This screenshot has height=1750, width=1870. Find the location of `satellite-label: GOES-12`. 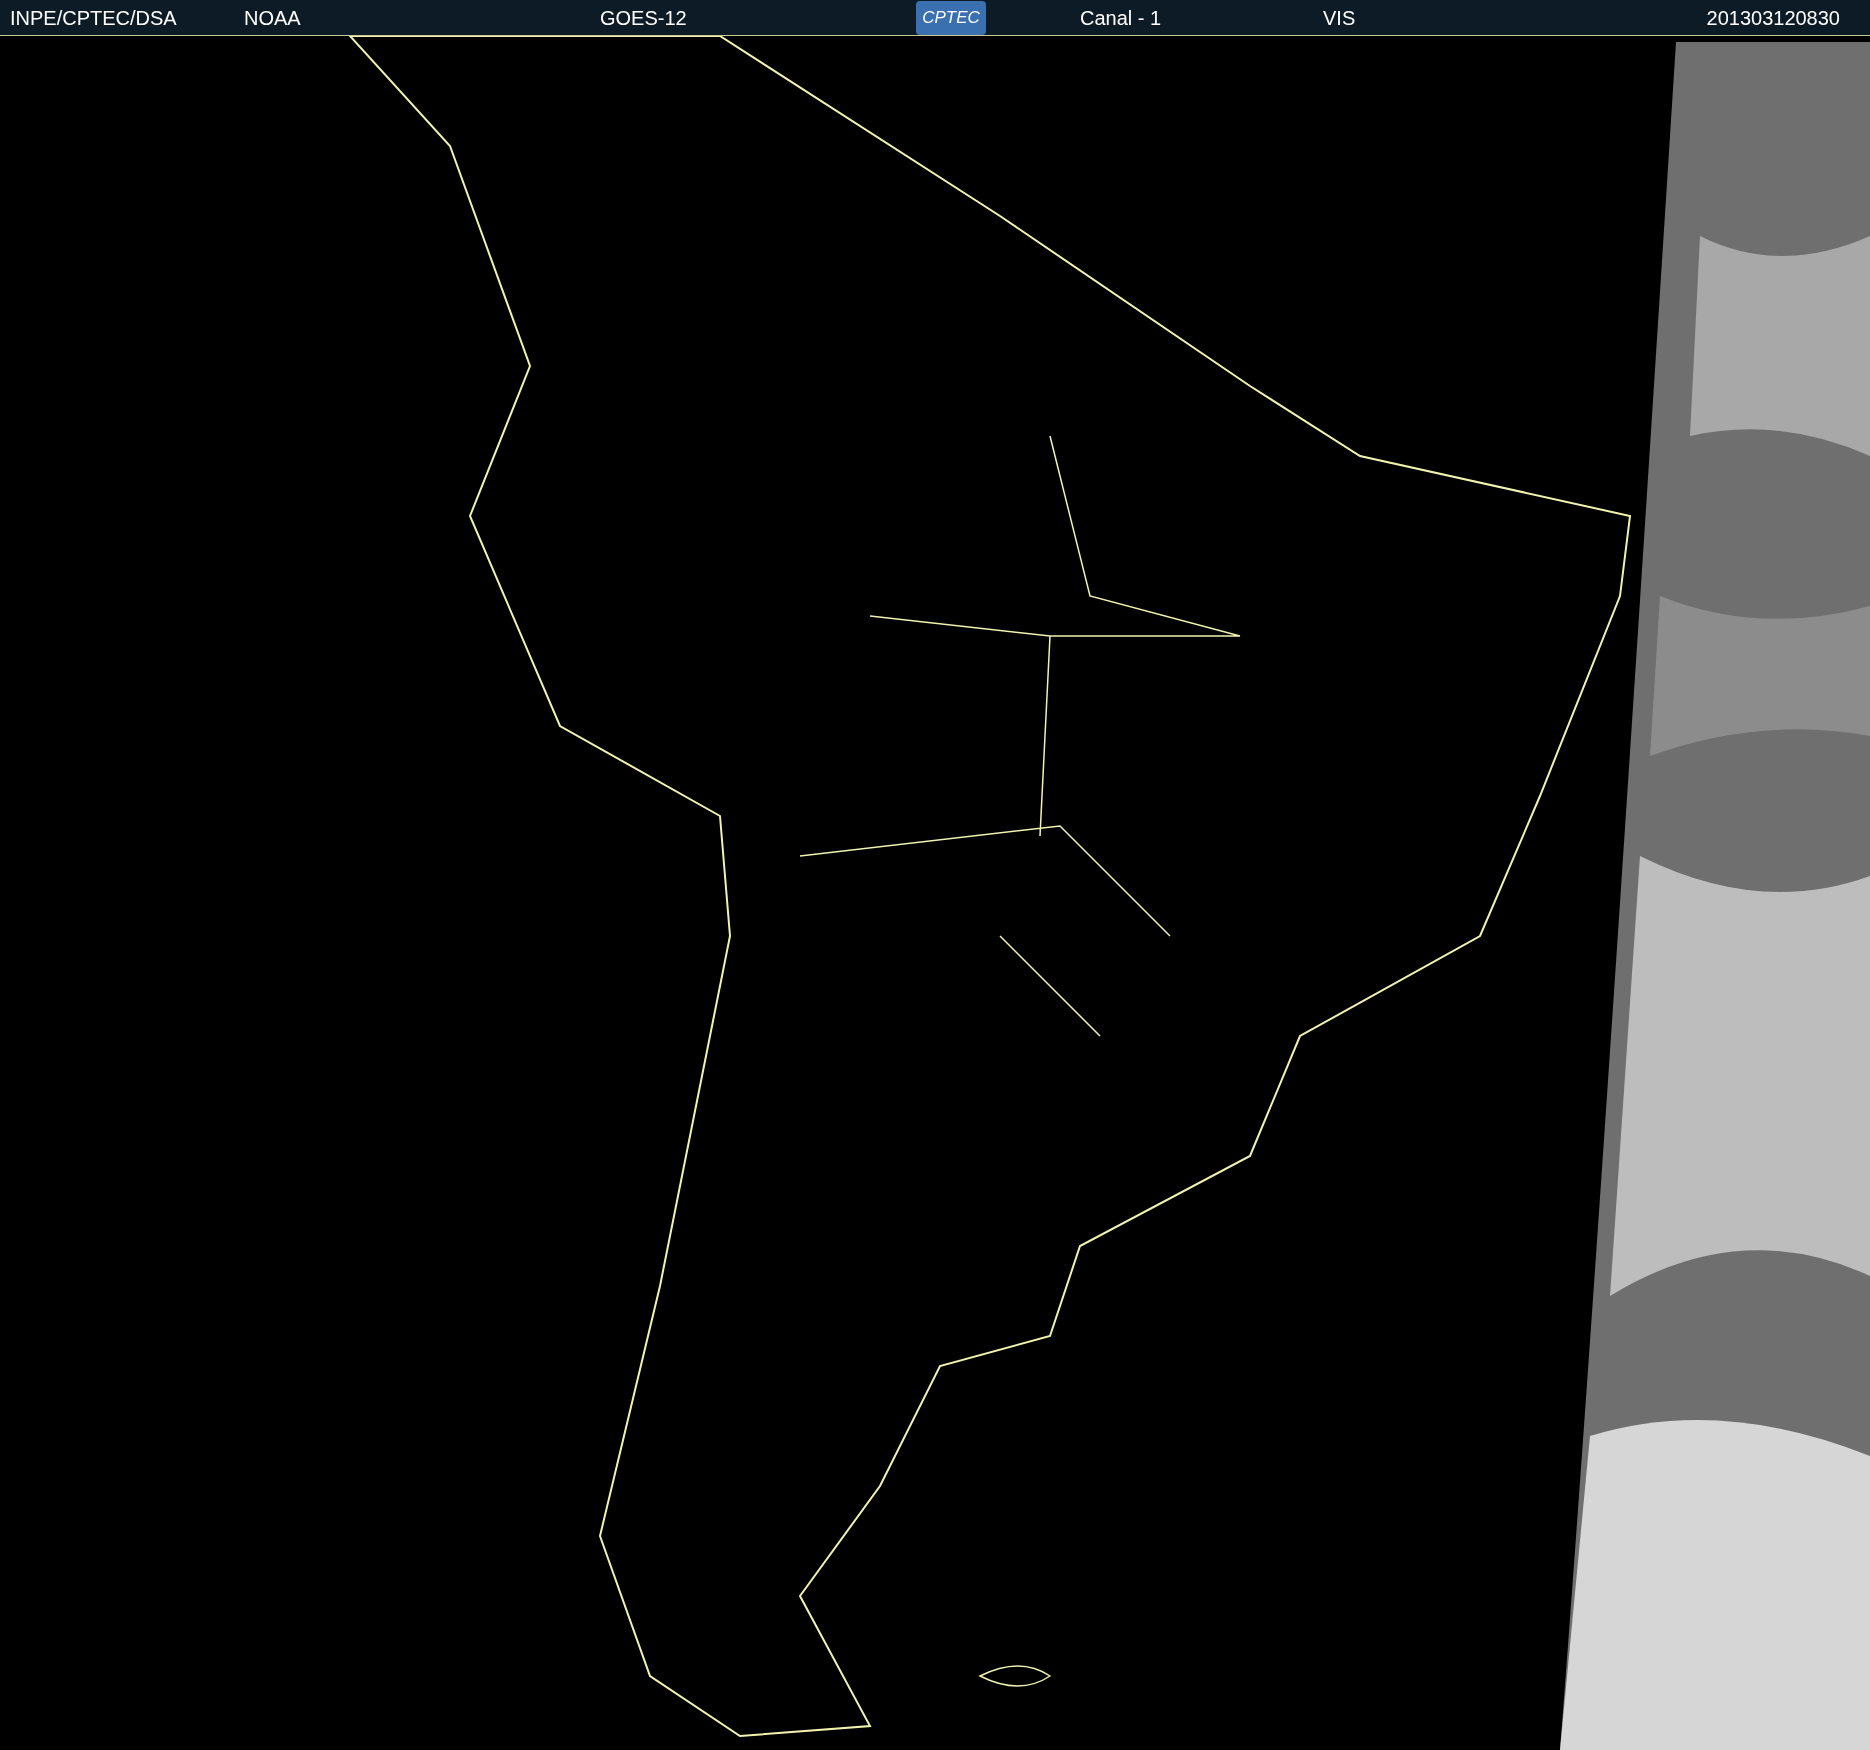

satellite-label: GOES-12 is located at coordinates (644, 18).